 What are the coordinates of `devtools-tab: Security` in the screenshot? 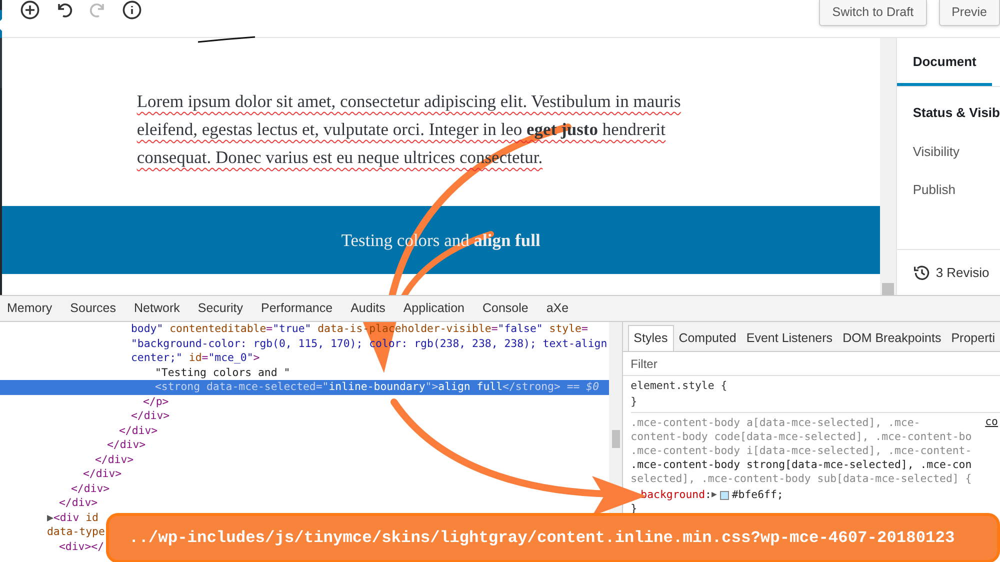 It's located at (220, 308).